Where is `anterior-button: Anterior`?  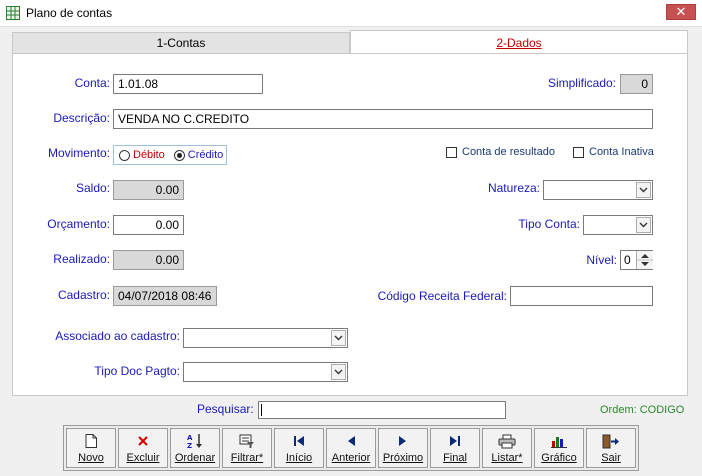
anterior-button: Anterior is located at coordinates (351, 448).